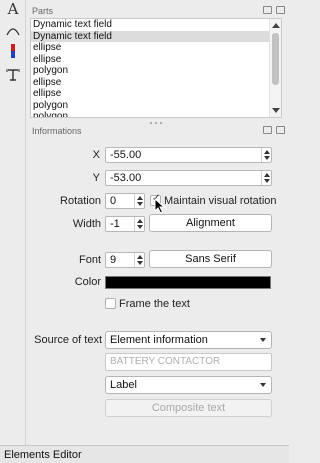 Image resolution: width=320 pixels, height=463 pixels. What do you see at coordinates (188, 408) in the screenshot?
I see `composite-text-button: Composite text` at bounding box center [188, 408].